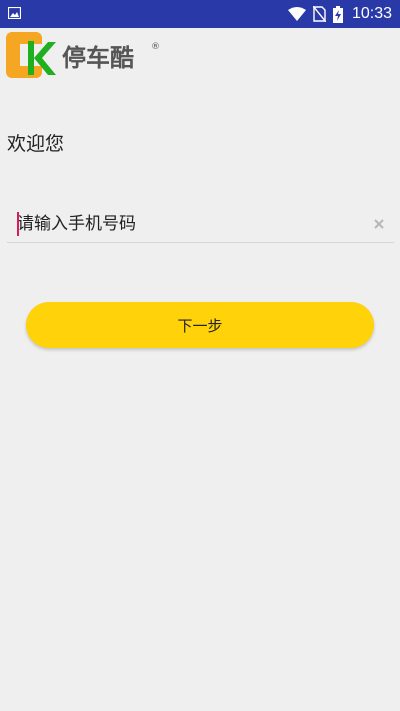 The height and width of the screenshot is (711, 400). What do you see at coordinates (319, 14) in the screenshot?
I see `no-sim-icon` at bounding box center [319, 14].